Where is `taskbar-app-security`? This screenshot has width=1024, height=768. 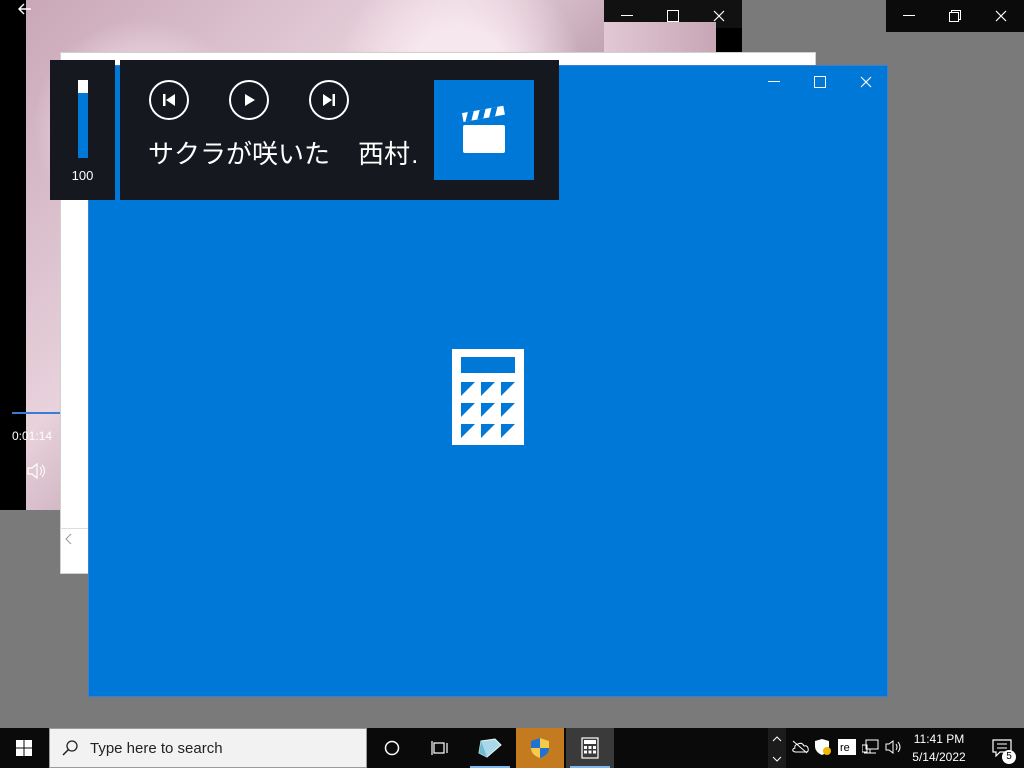 taskbar-app-security is located at coordinates (540, 748).